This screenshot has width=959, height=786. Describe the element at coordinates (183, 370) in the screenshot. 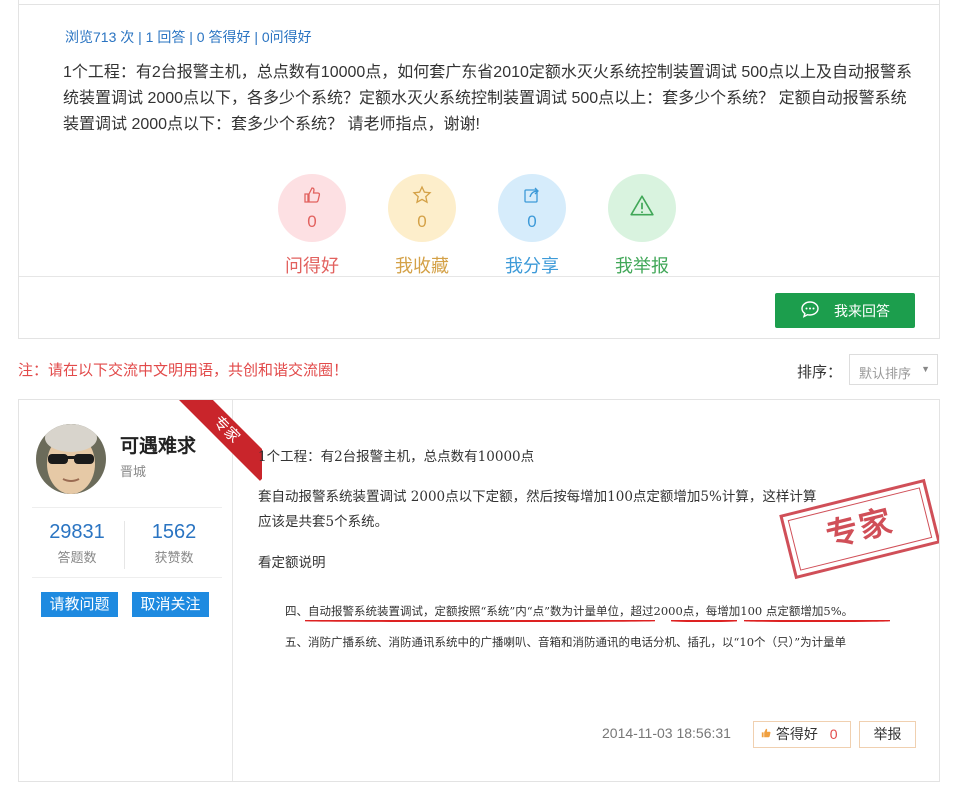

I see `notice-text: 注：请在以下交流中文明用语，共创和谐交流圈！` at that location.